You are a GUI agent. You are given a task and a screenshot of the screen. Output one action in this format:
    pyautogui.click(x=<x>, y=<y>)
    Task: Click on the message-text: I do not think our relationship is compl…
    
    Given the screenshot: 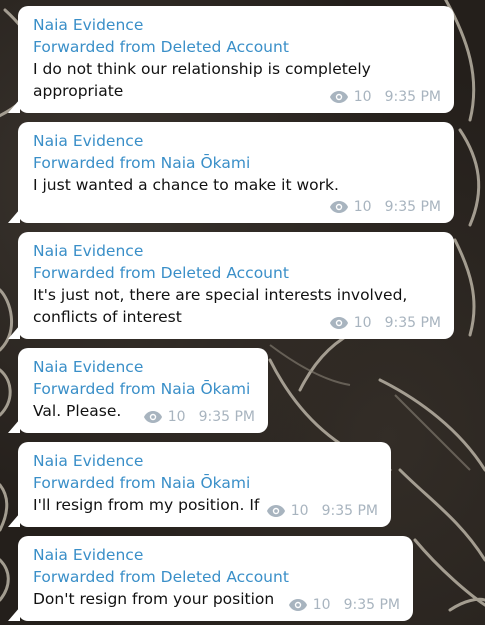 What is the action you would take?
    pyautogui.click(x=202, y=80)
    